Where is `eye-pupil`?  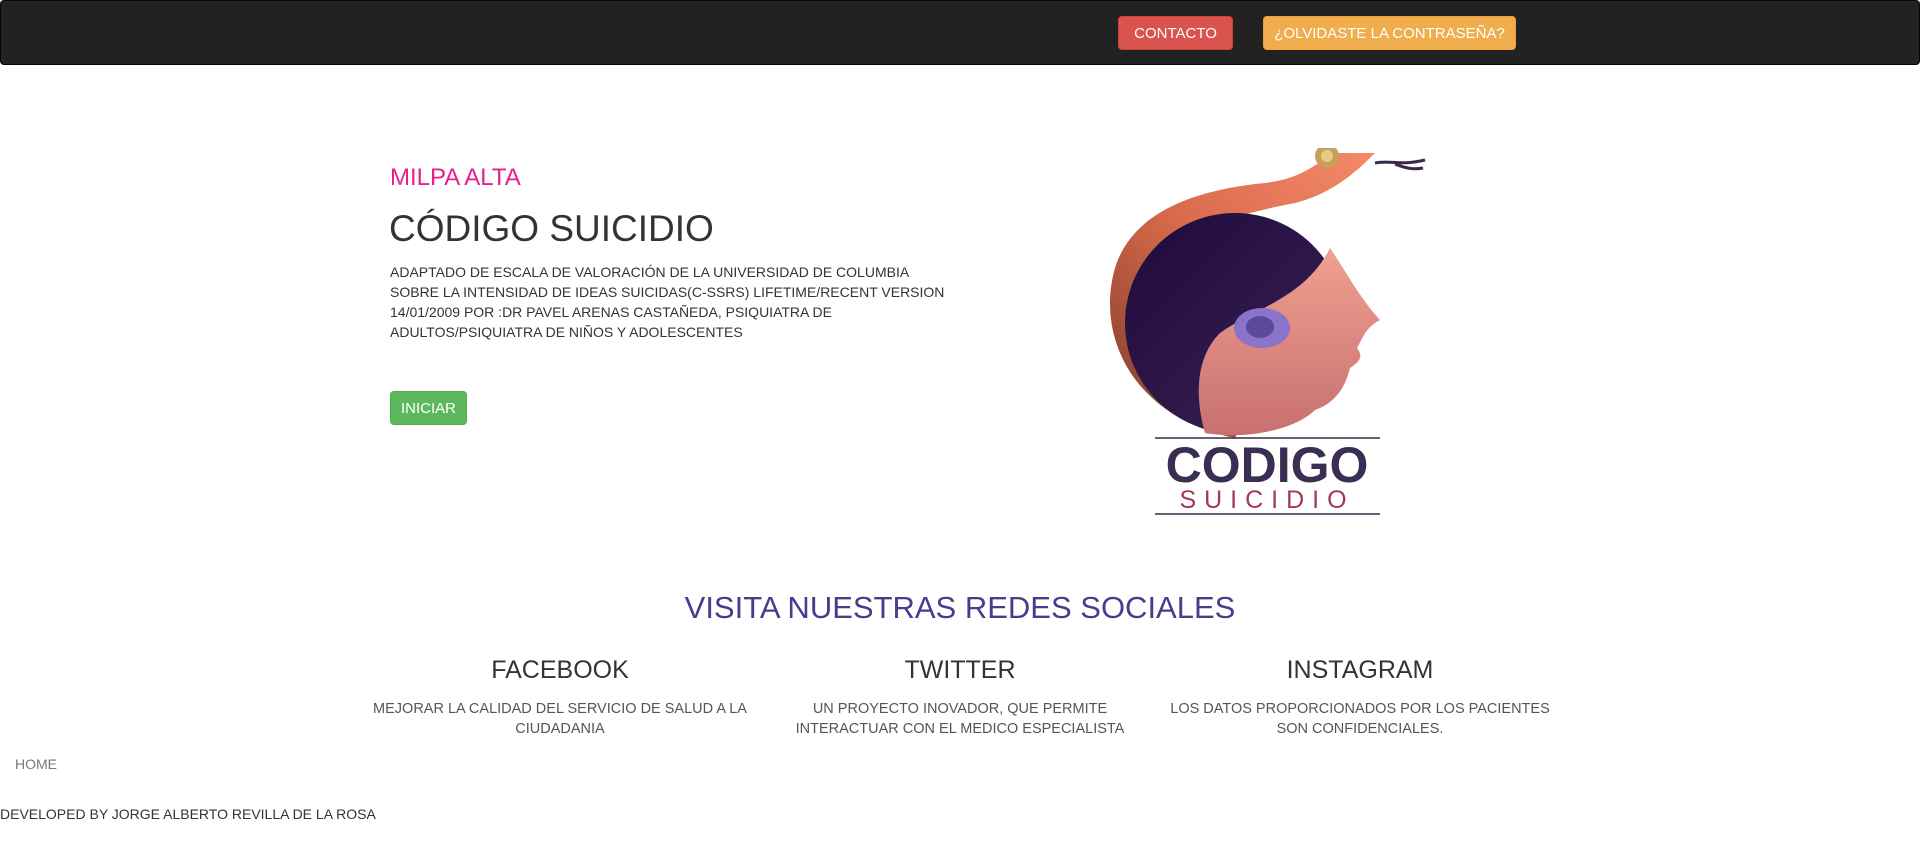
eye-pupil is located at coordinates (1260, 327).